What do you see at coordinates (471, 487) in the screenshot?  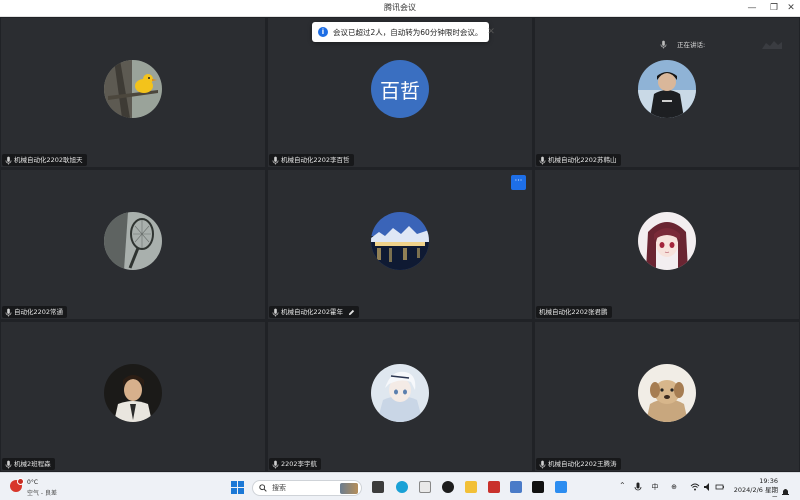 I see `folder-icon` at bounding box center [471, 487].